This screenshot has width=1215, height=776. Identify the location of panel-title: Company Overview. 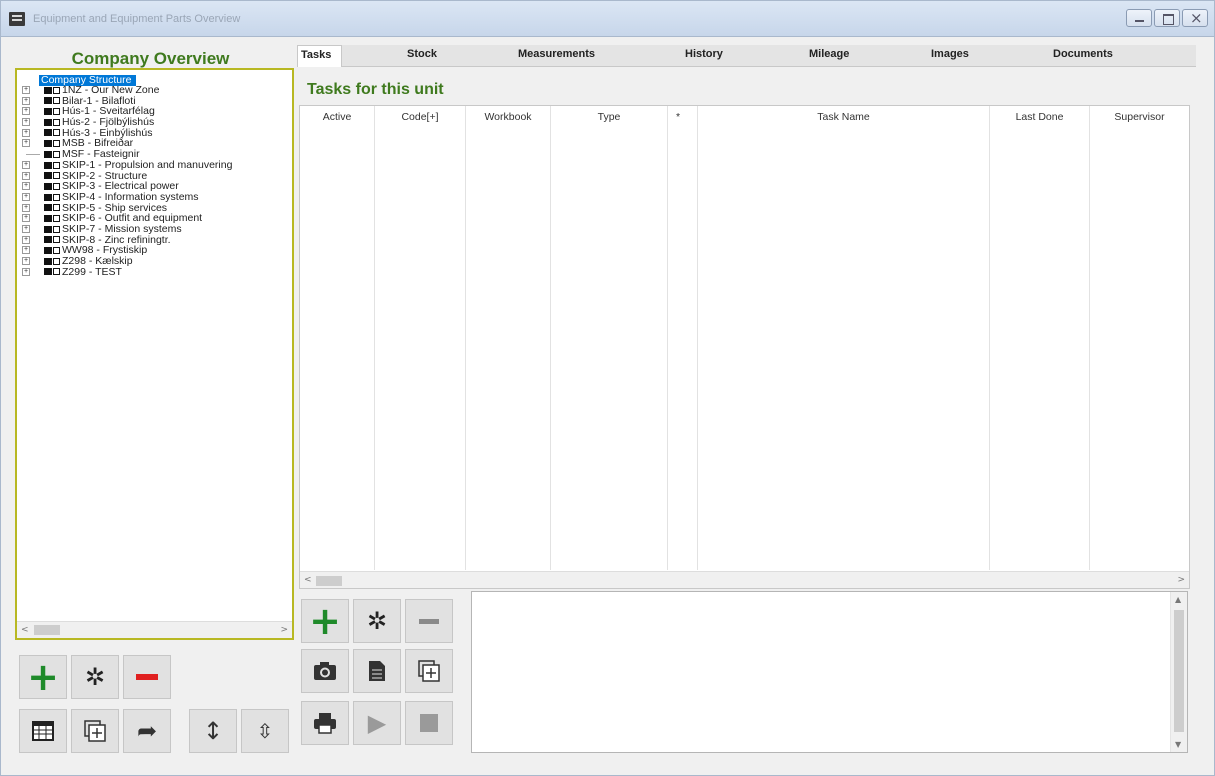
(150, 58).